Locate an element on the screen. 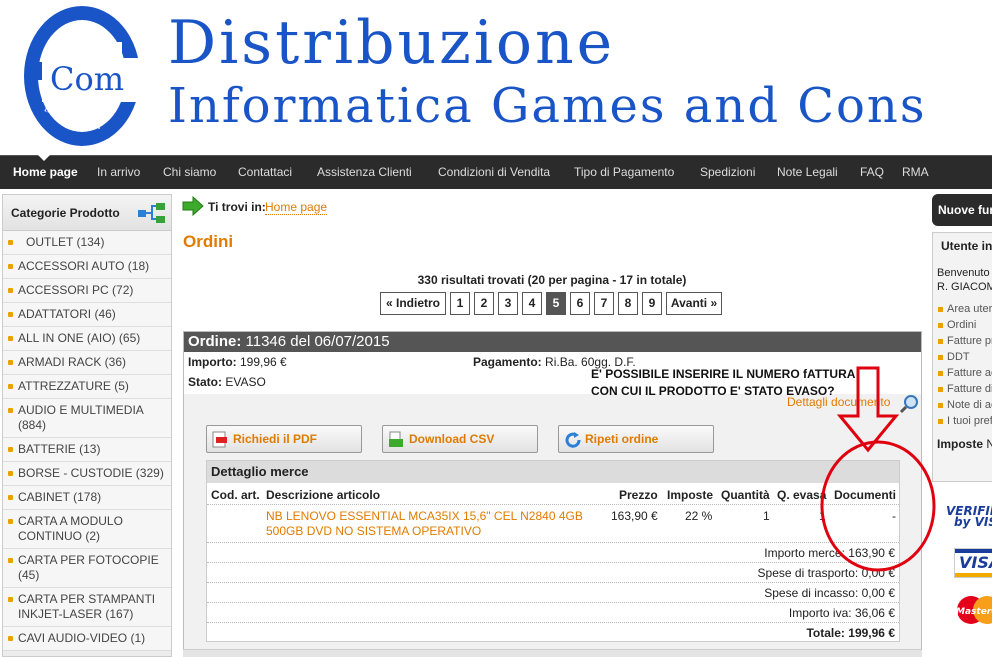 The width and height of the screenshot is (992, 657). product-qty-shipped: 1 is located at coordinates (822, 516).